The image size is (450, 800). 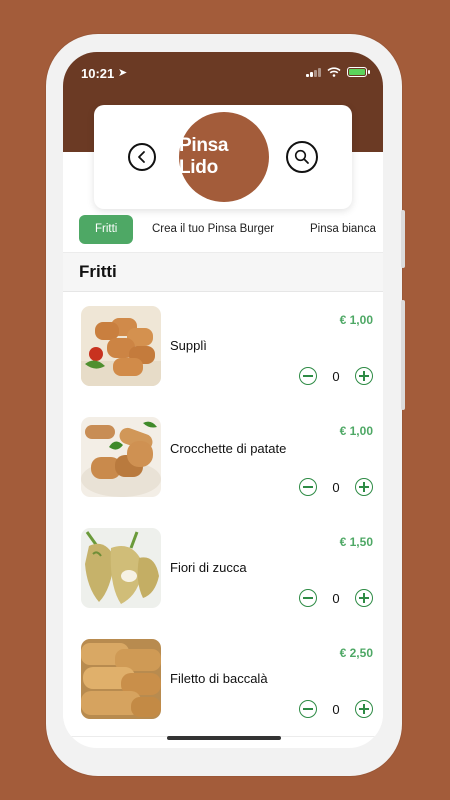 I want to click on battery-icon, so click(x=358, y=72).